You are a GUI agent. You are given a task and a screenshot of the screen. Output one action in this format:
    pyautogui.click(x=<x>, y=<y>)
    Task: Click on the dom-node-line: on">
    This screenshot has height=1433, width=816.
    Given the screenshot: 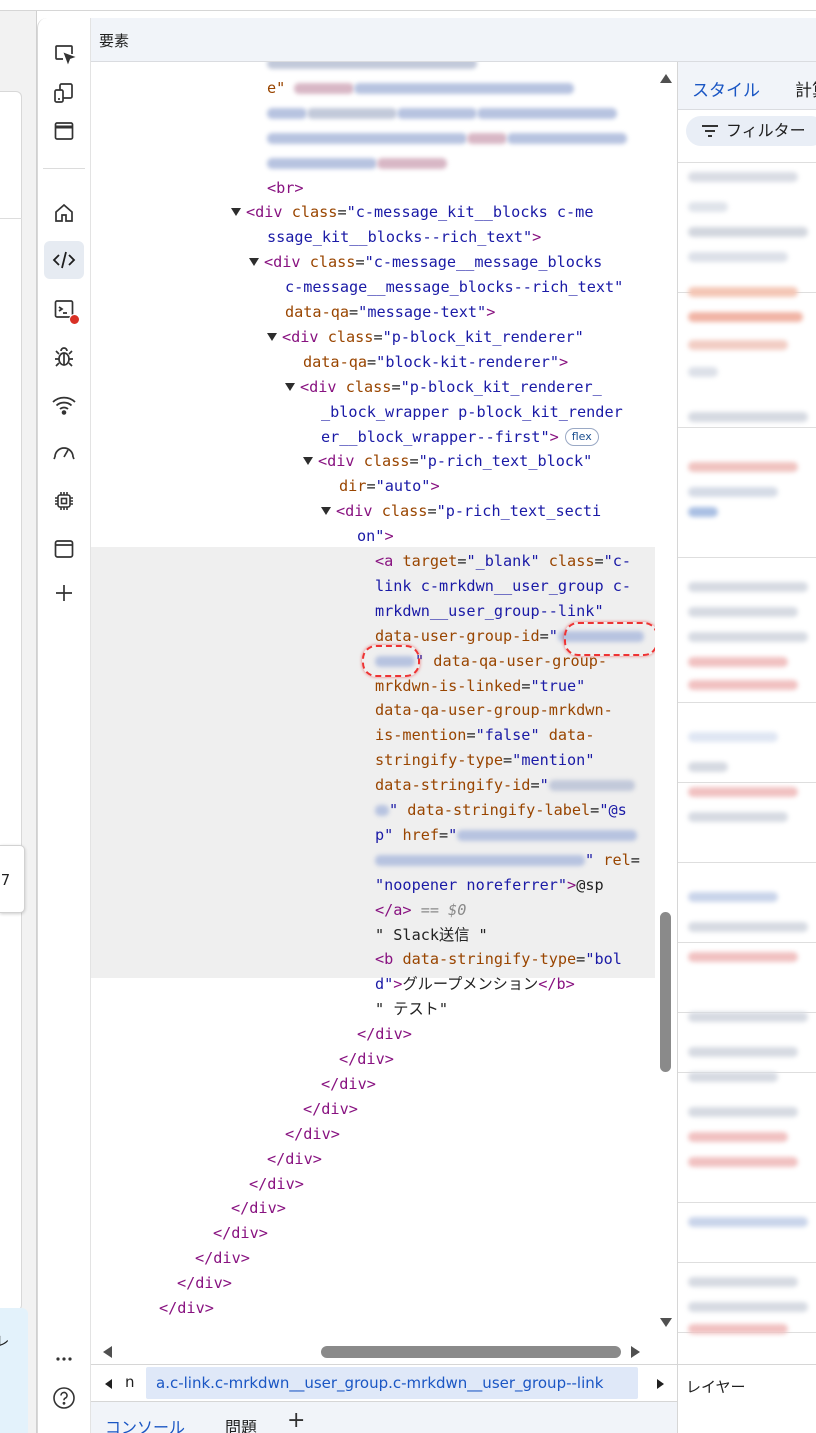 What is the action you would take?
    pyautogui.click(x=375, y=536)
    